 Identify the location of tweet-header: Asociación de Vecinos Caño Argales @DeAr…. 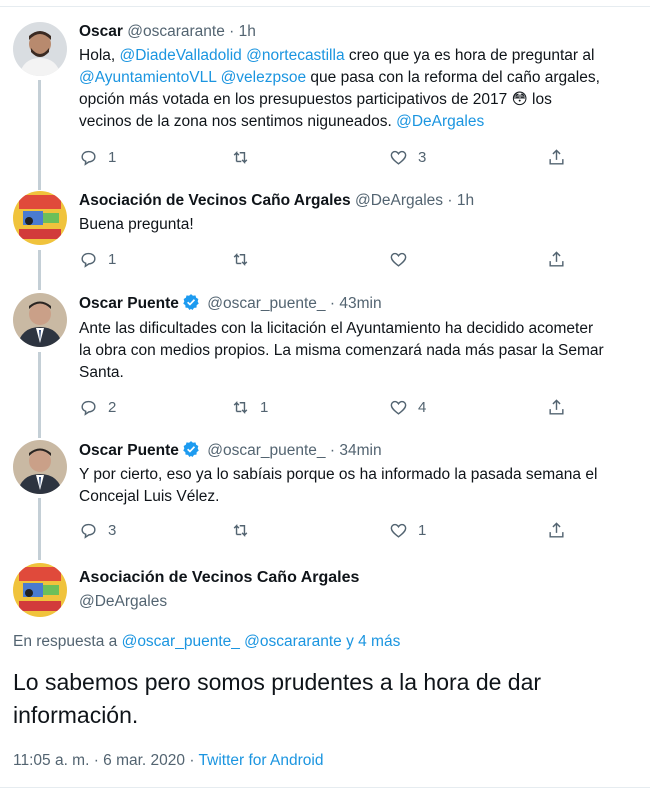
(276, 201).